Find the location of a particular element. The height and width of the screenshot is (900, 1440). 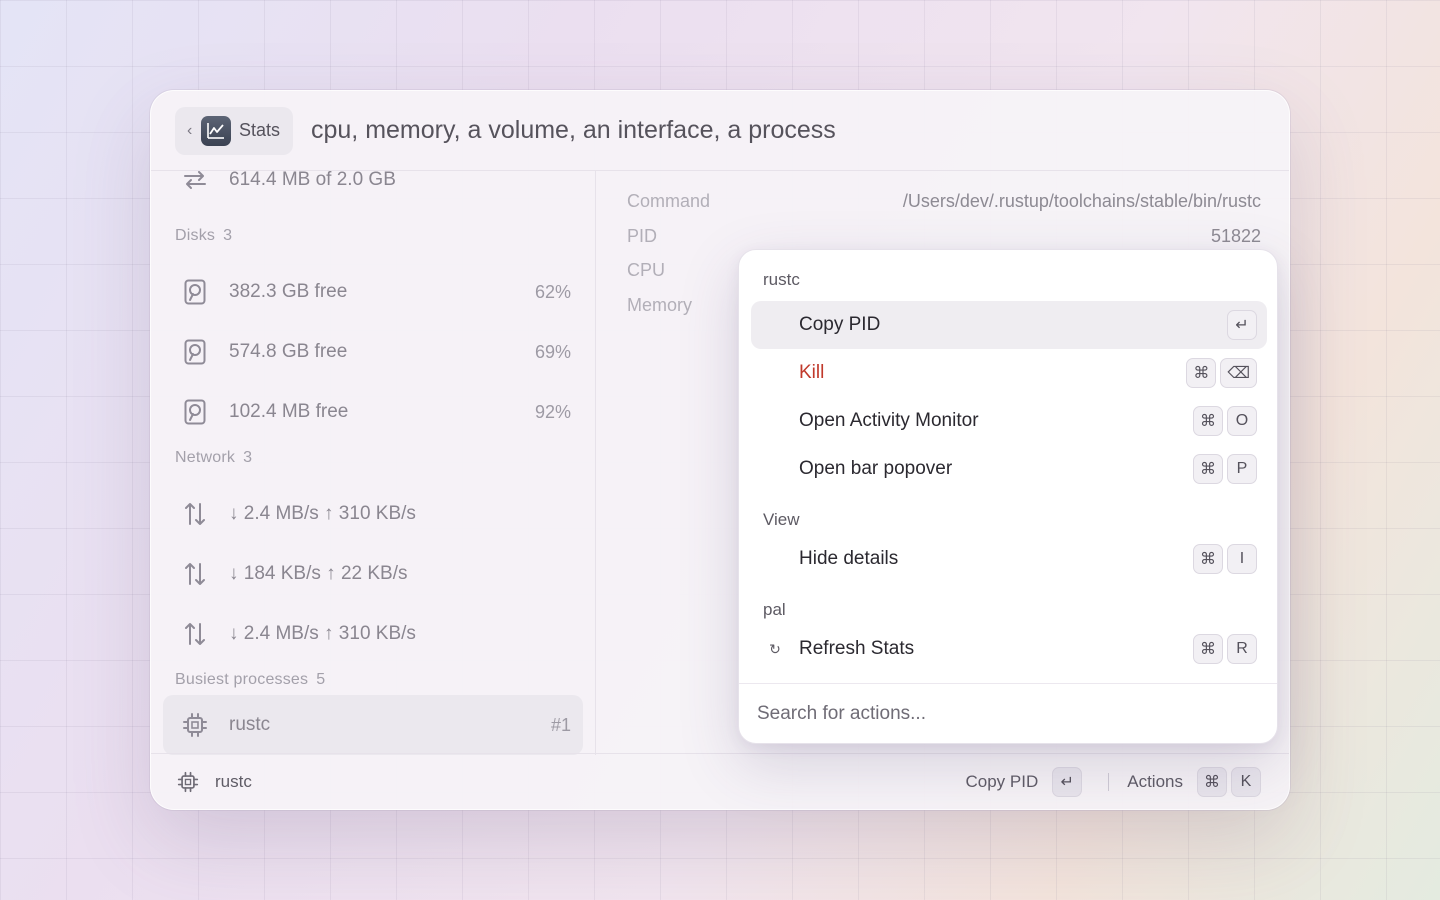

list-item-disk: 102.4 MB free 92% is located at coordinates (373, 412).